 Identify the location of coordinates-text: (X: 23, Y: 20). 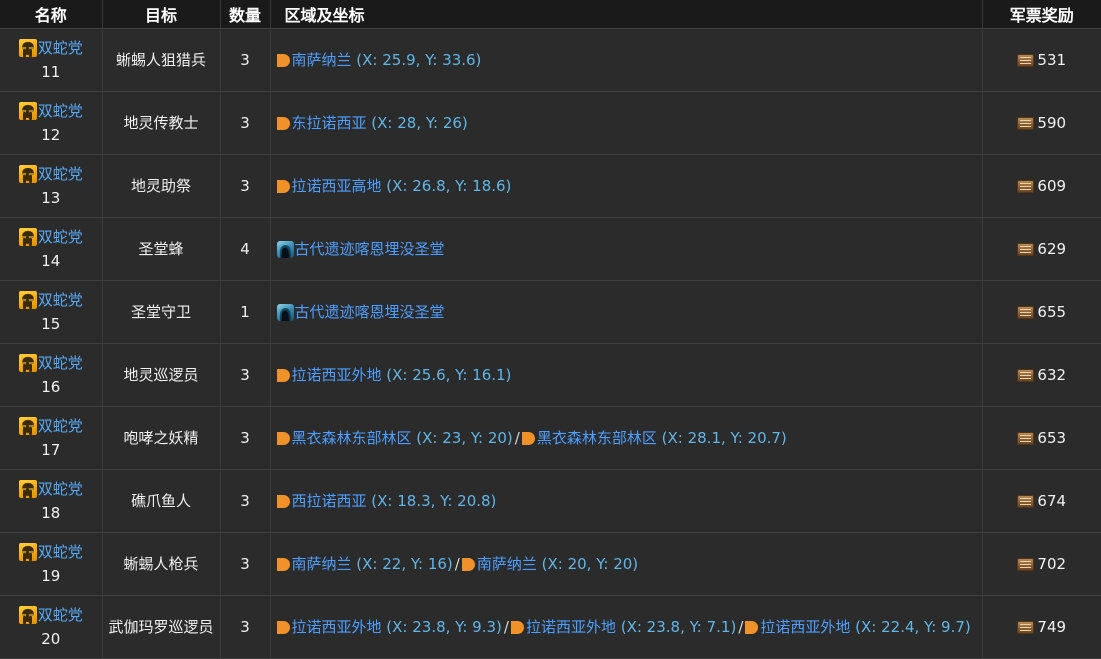
(462, 437).